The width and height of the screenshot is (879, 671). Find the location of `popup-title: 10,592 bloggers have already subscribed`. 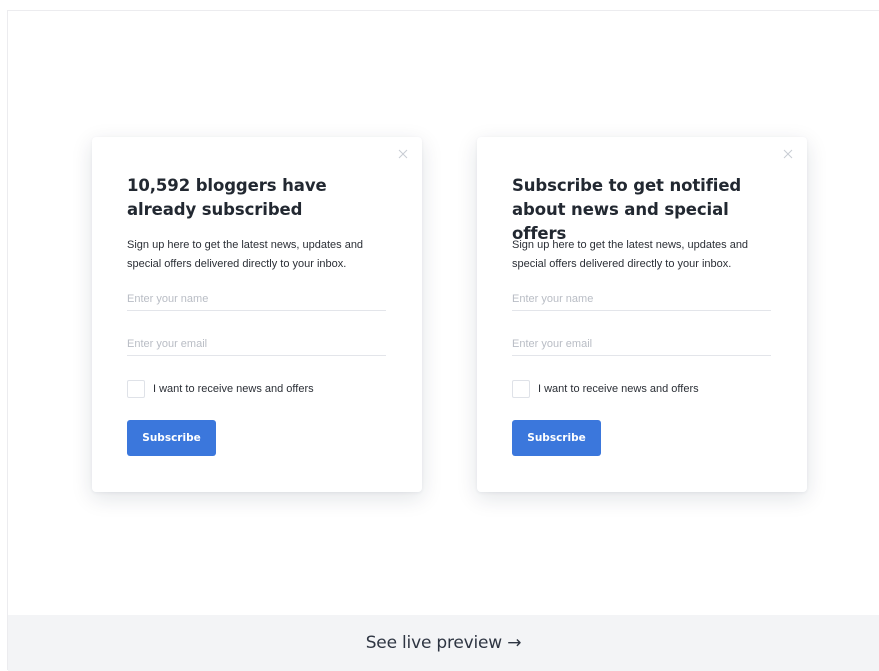

popup-title: 10,592 bloggers have already subscribed is located at coordinates (227, 197).